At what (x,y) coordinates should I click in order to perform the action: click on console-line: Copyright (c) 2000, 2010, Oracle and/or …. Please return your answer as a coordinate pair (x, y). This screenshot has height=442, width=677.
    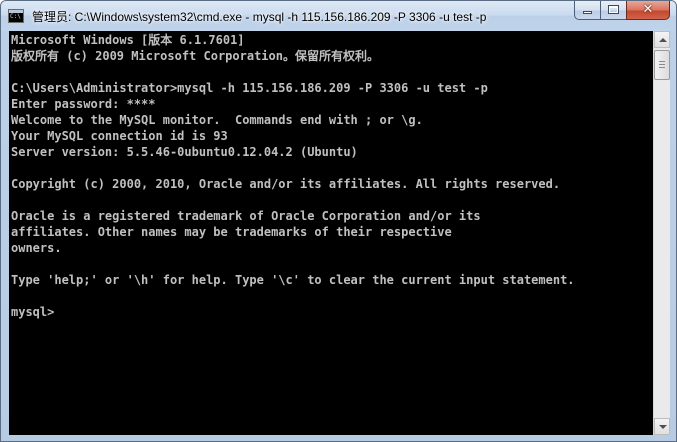
    Looking at the image, I should click on (286, 184).